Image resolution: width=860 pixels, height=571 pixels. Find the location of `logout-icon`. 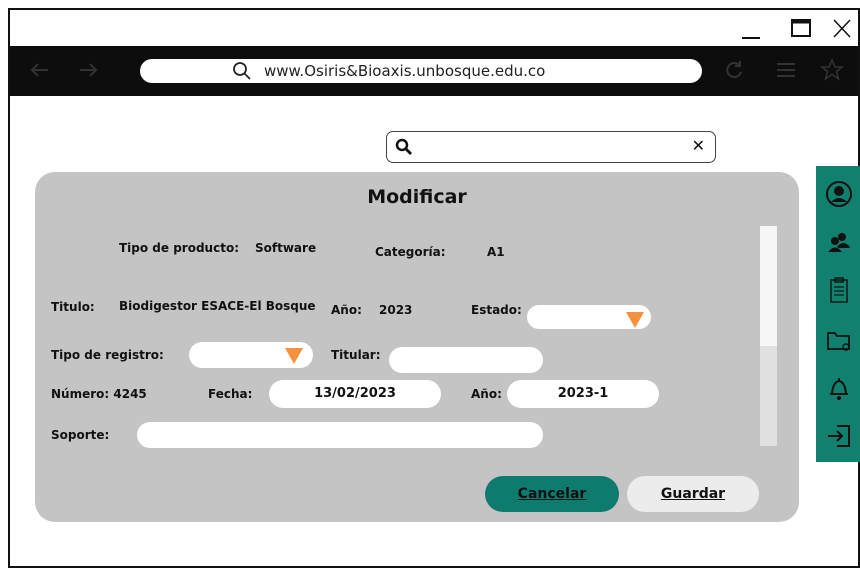

logout-icon is located at coordinates (839, 436).